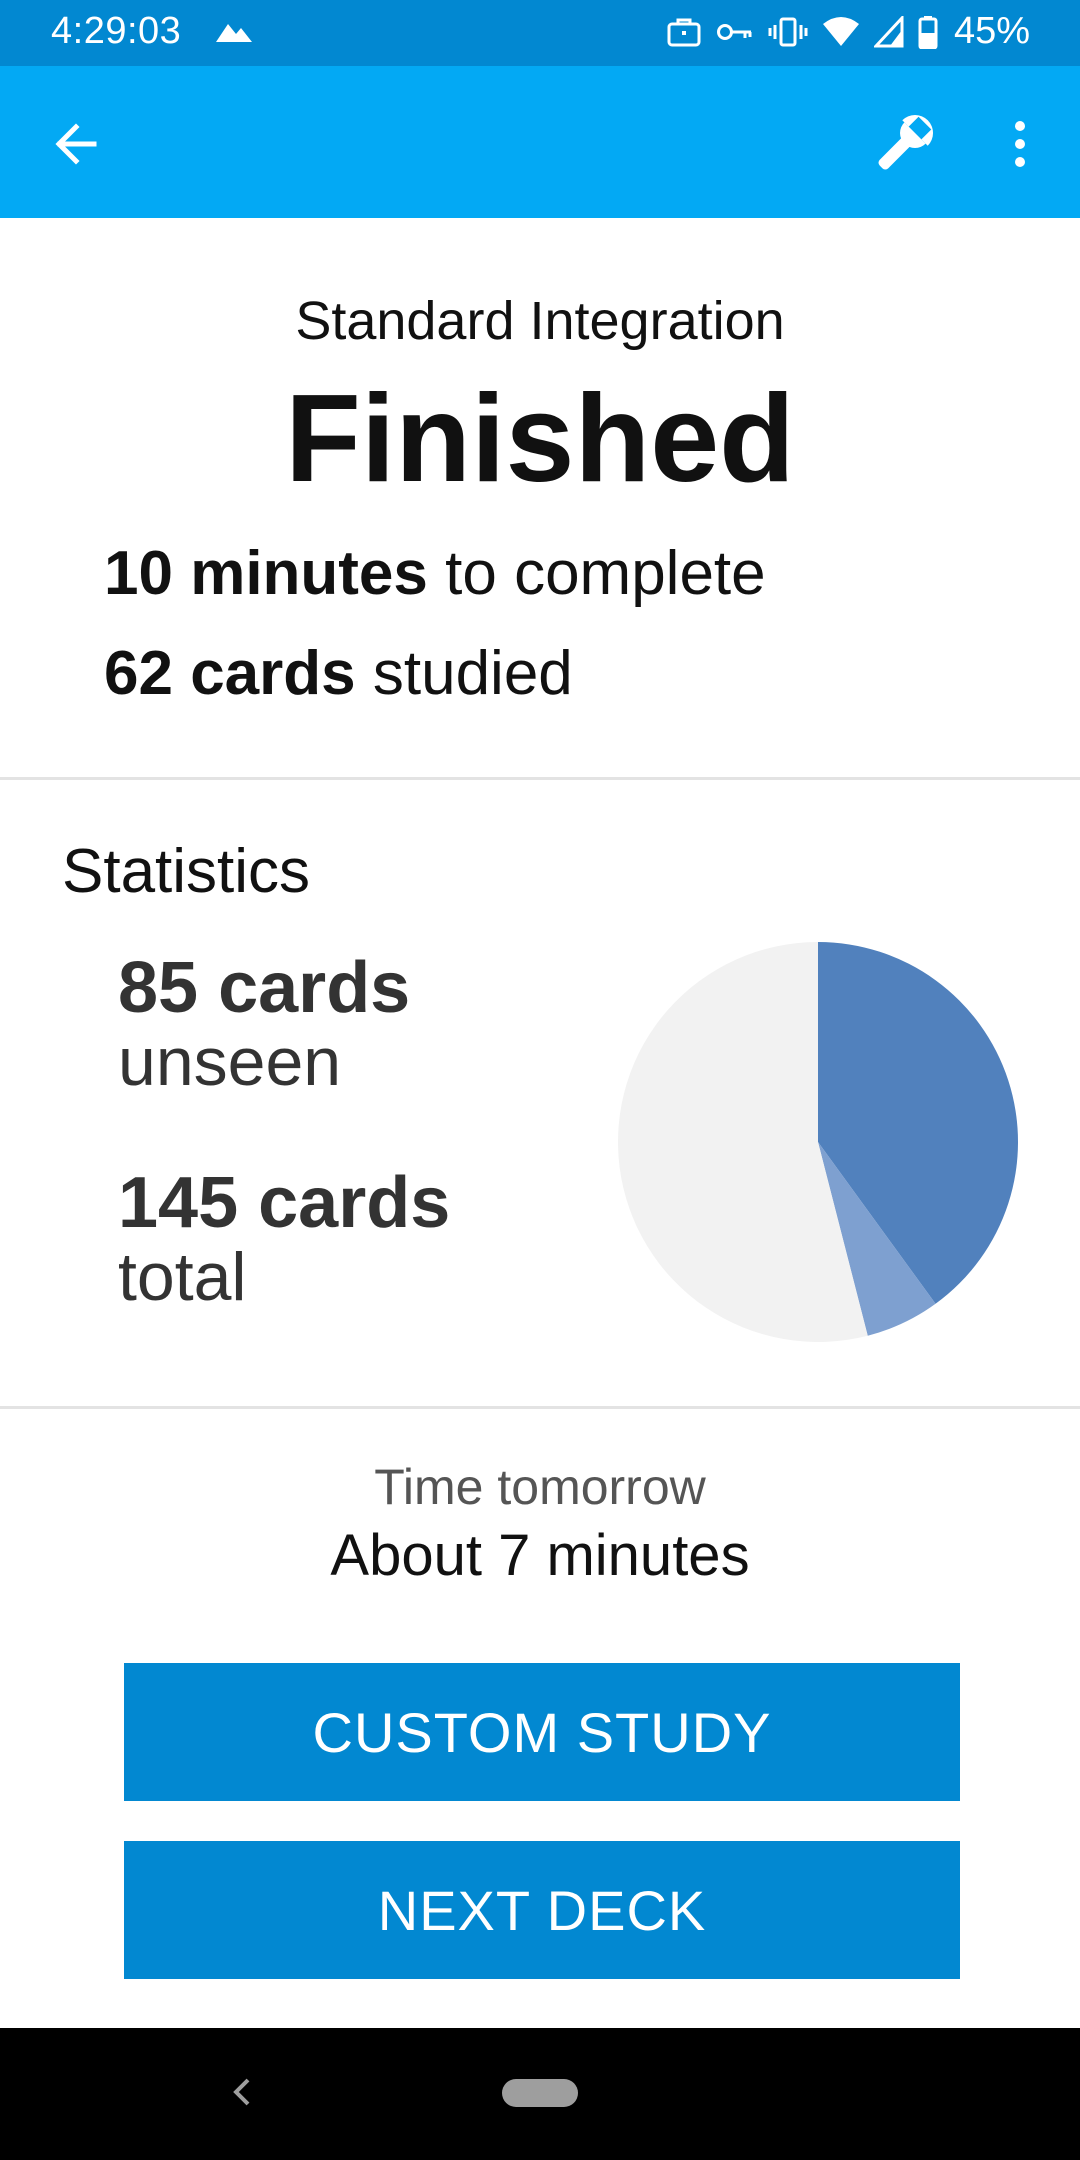 This screenshot has height=2160, width=1080. What do you see at coordinates (734, 31) in the screenshot?
I see `key-icon` at bounding box center [734, 31].